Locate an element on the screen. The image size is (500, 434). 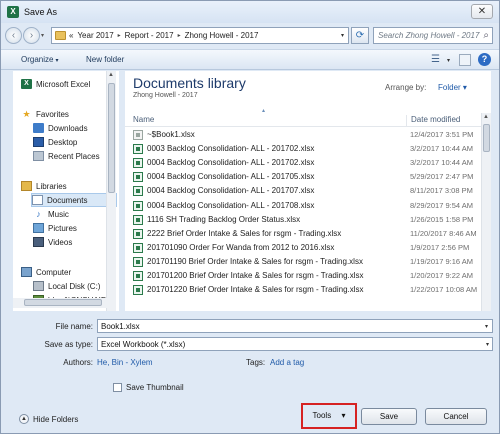
navigation-pane-scrollbar: ▲ is located at coordinates (111, 191).